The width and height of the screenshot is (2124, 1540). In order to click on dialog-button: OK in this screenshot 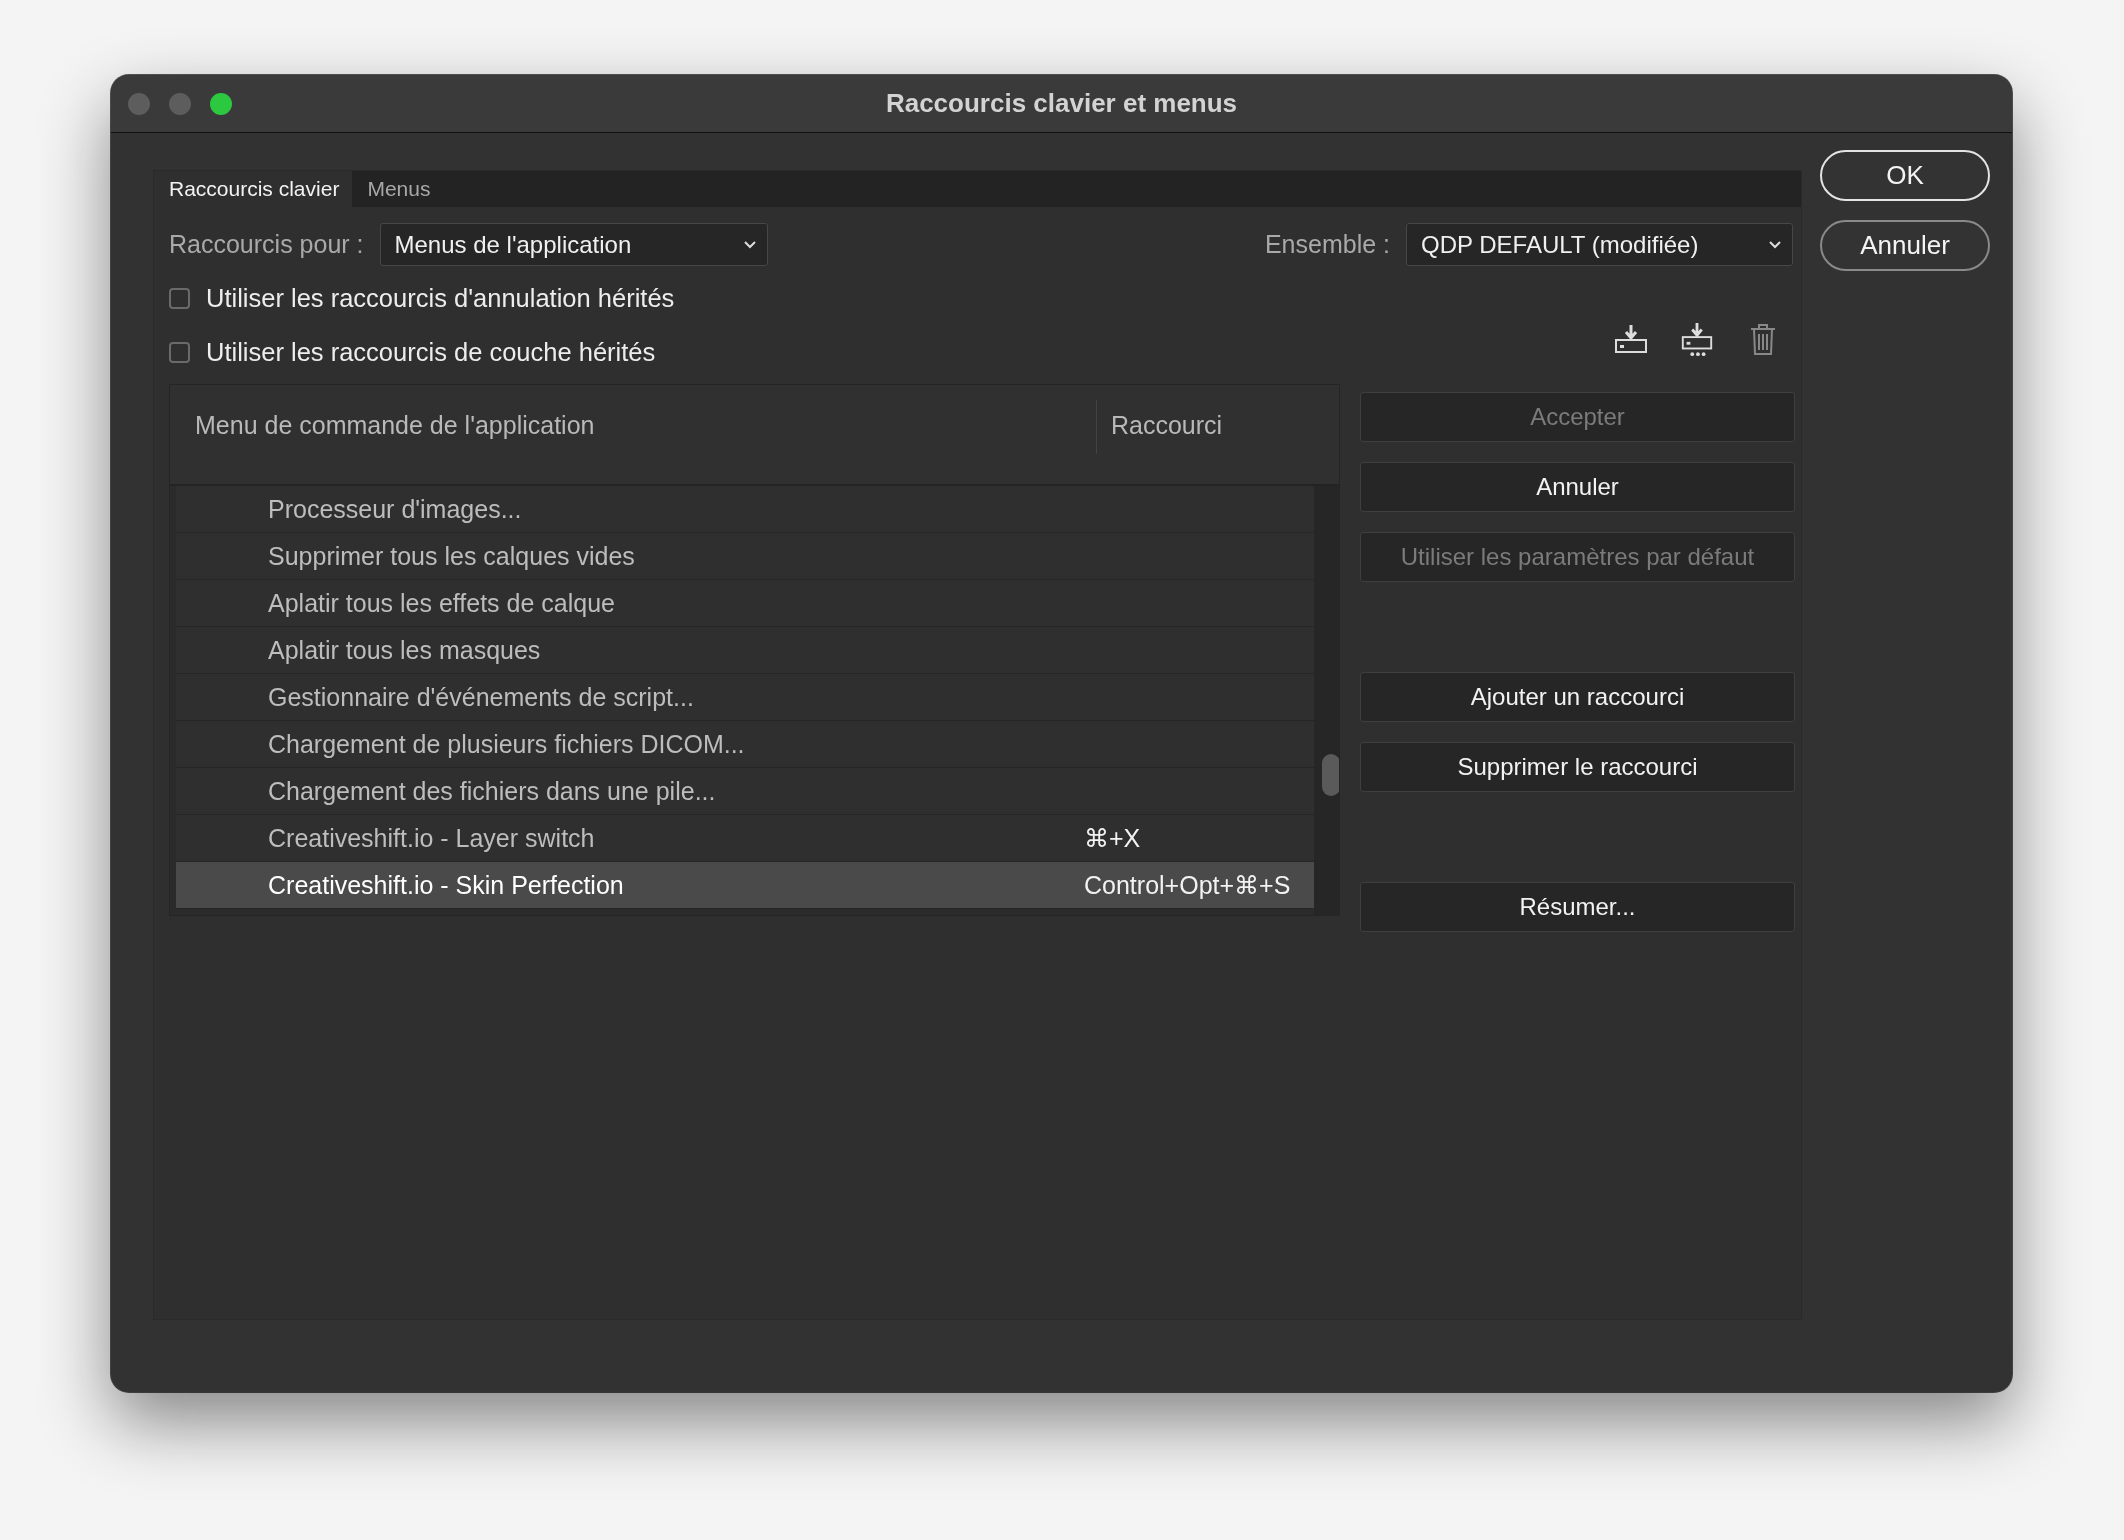, I will do `click(1905, 175)`.